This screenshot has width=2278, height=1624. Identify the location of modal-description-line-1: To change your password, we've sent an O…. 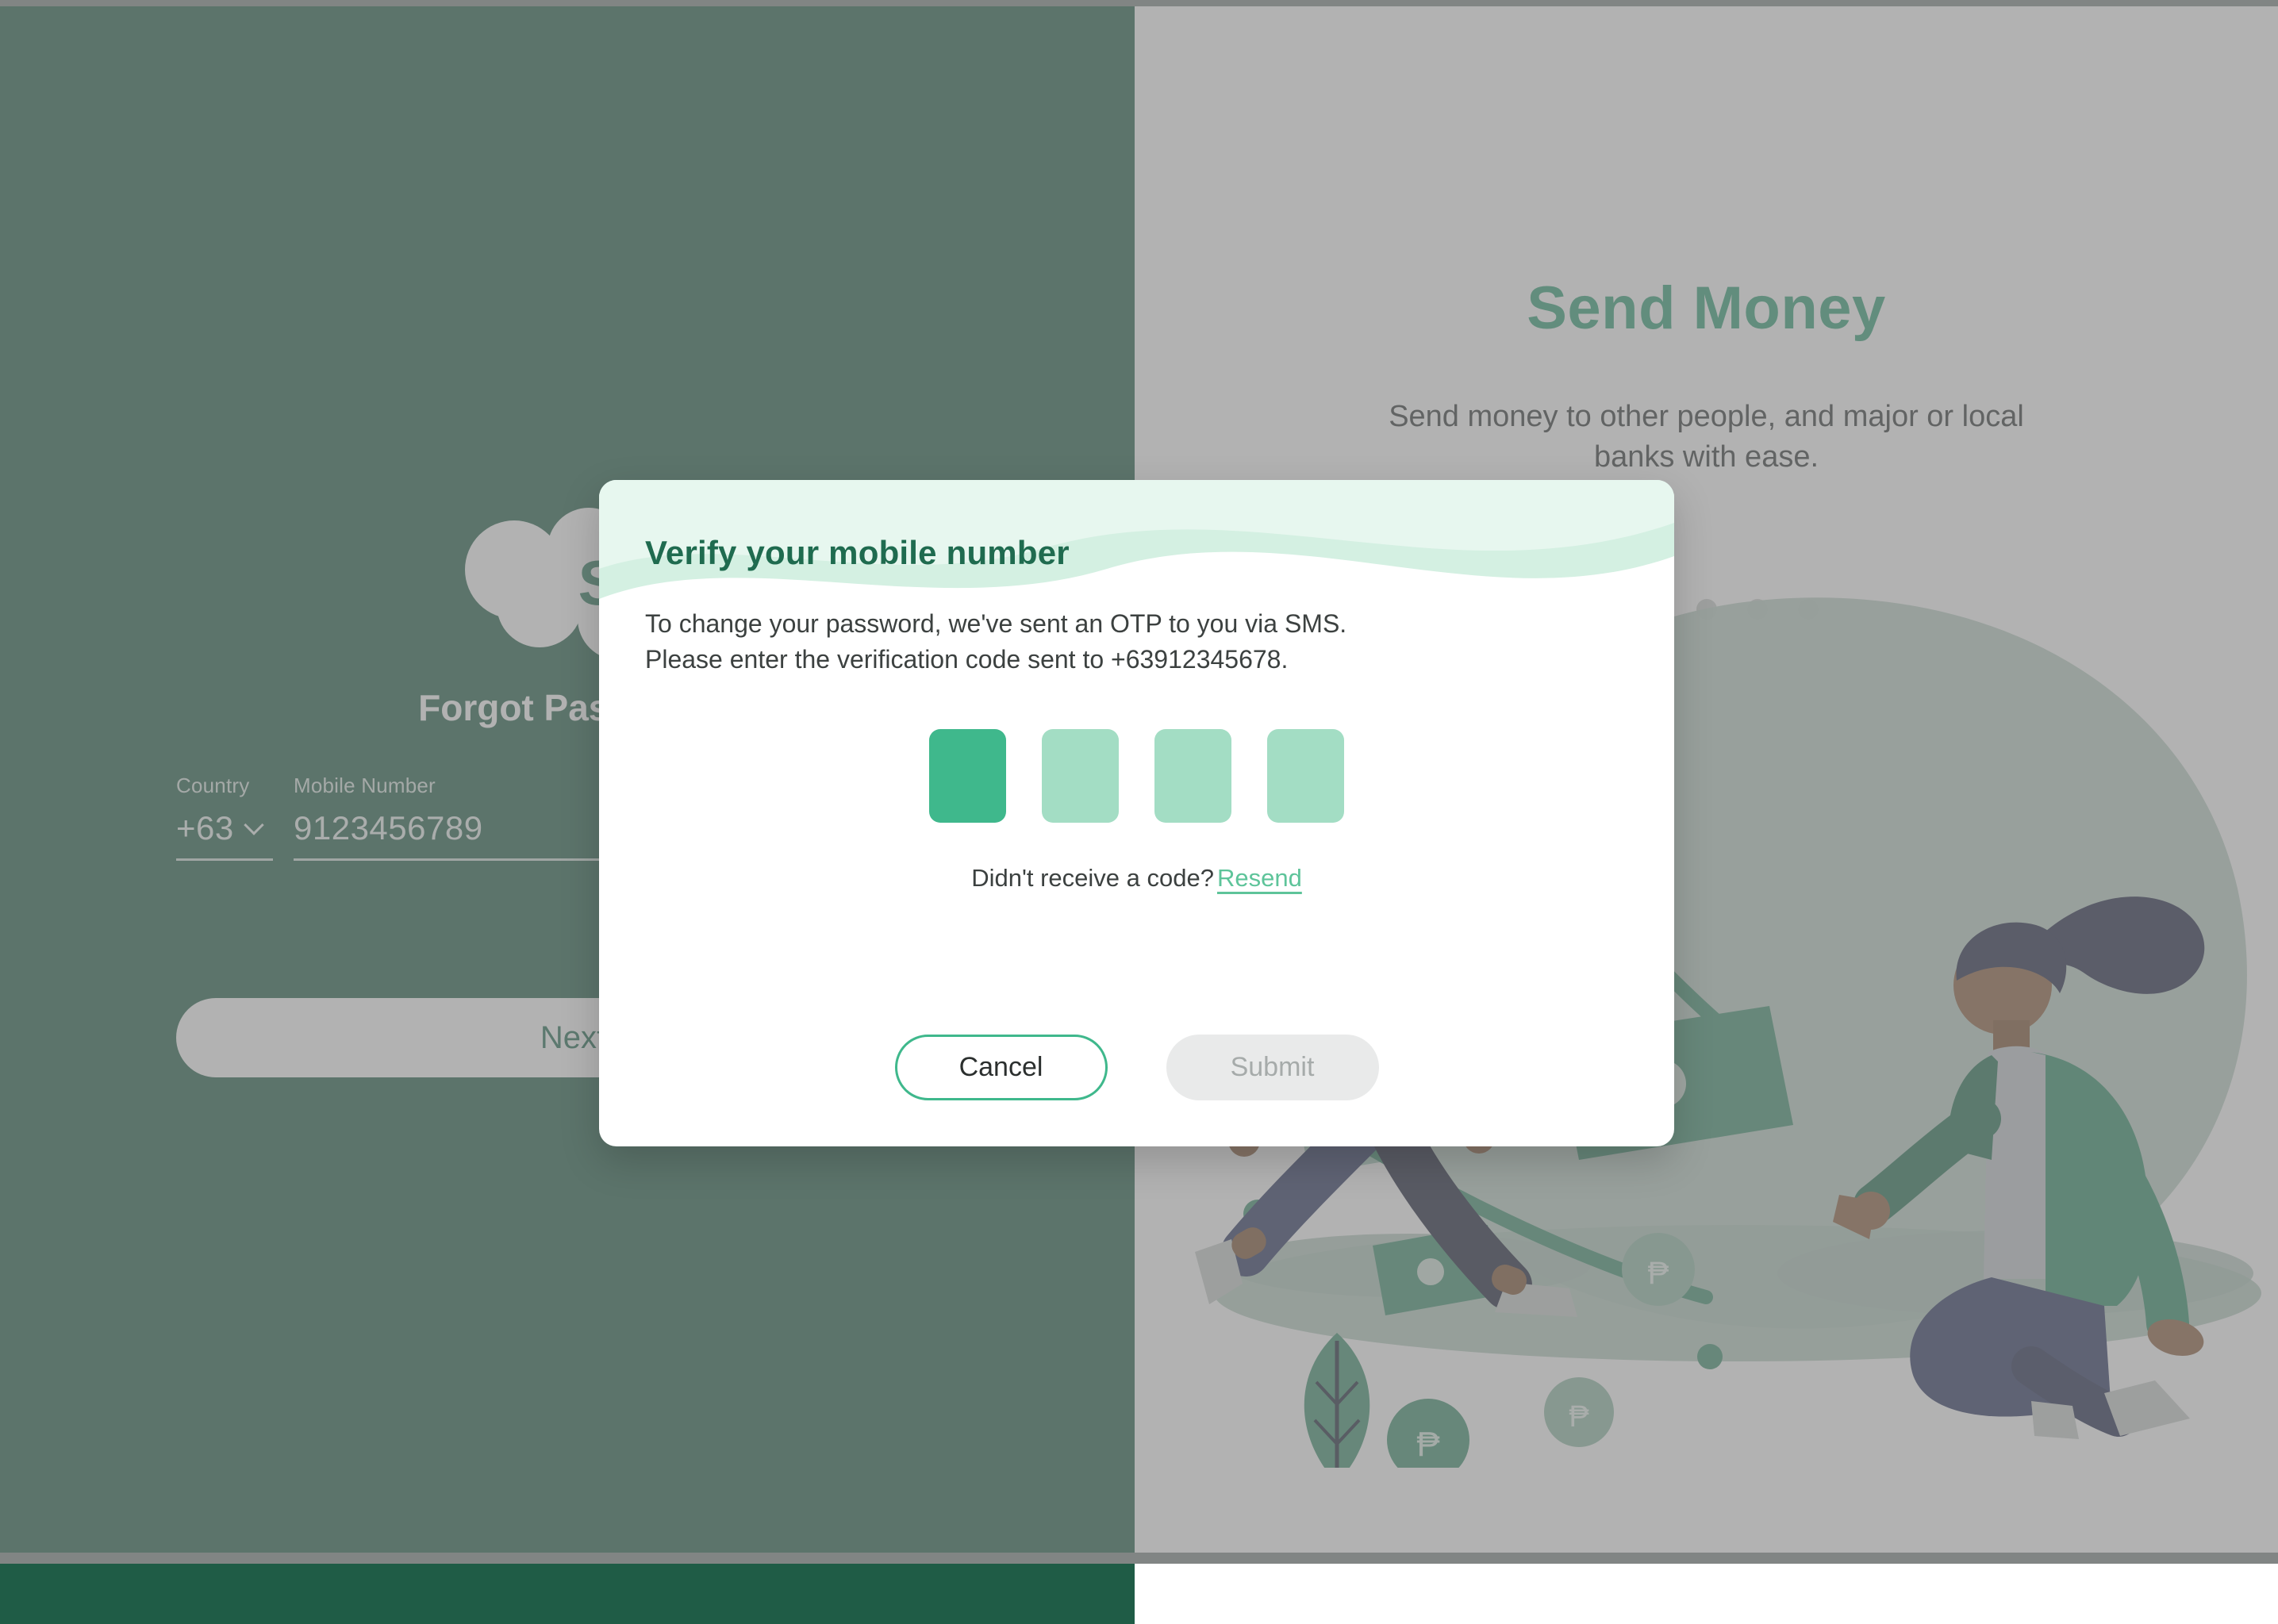
(996, 623).